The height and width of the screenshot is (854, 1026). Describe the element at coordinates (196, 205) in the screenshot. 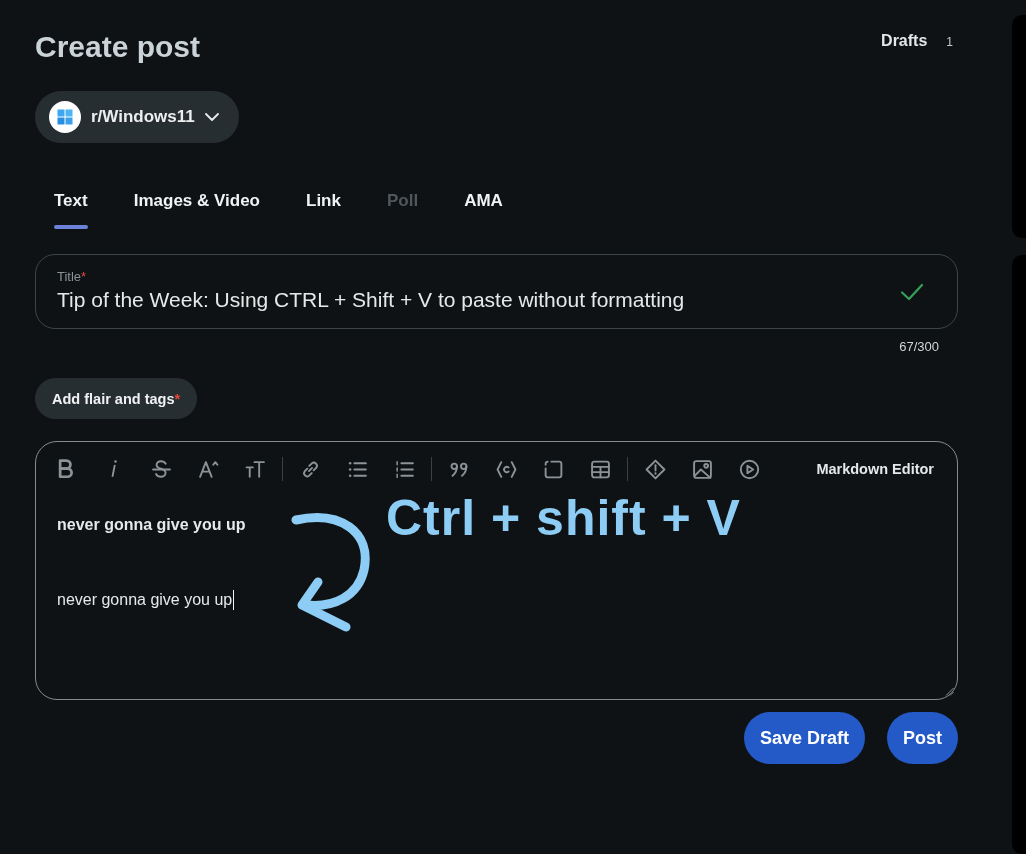

I see `post-type-tab: Images & Video` at that location.